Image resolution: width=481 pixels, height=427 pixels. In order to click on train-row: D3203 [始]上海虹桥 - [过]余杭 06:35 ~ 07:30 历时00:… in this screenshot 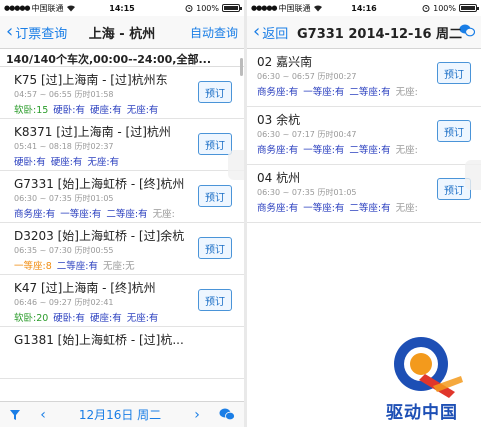, I will do `click(122, 249)`.